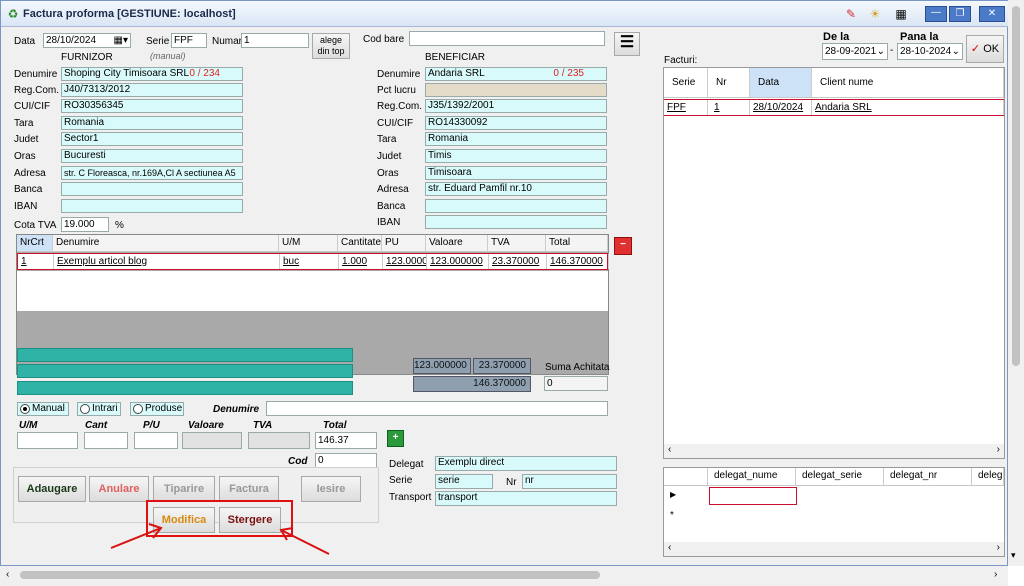 This screenshot has height=586, width=1024. Describe the element at coordinates (346, 440) in the screenshot. I see `entry-total-input: 146.37` at that location.